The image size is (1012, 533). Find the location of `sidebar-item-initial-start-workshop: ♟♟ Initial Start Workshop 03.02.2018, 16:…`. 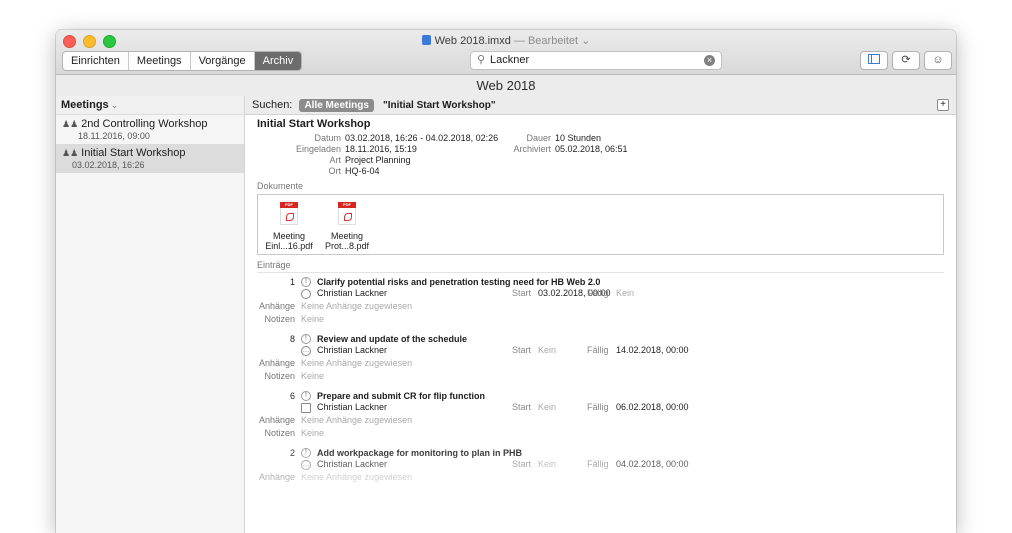

sidebar-item-initial-start-workshop: ♟♟ Initial Start Workshop 03.02.2018, 16:… is located at coordinates (150, 158).